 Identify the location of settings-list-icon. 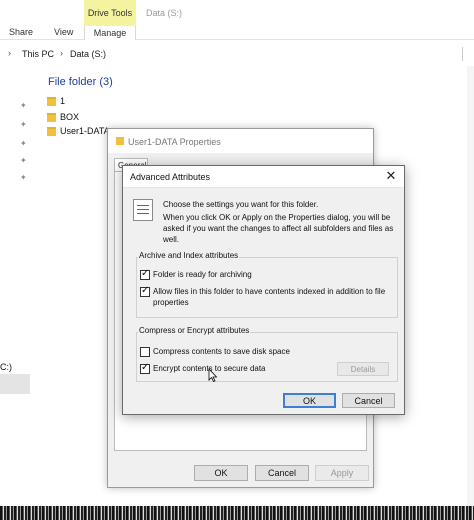
(143, 210).